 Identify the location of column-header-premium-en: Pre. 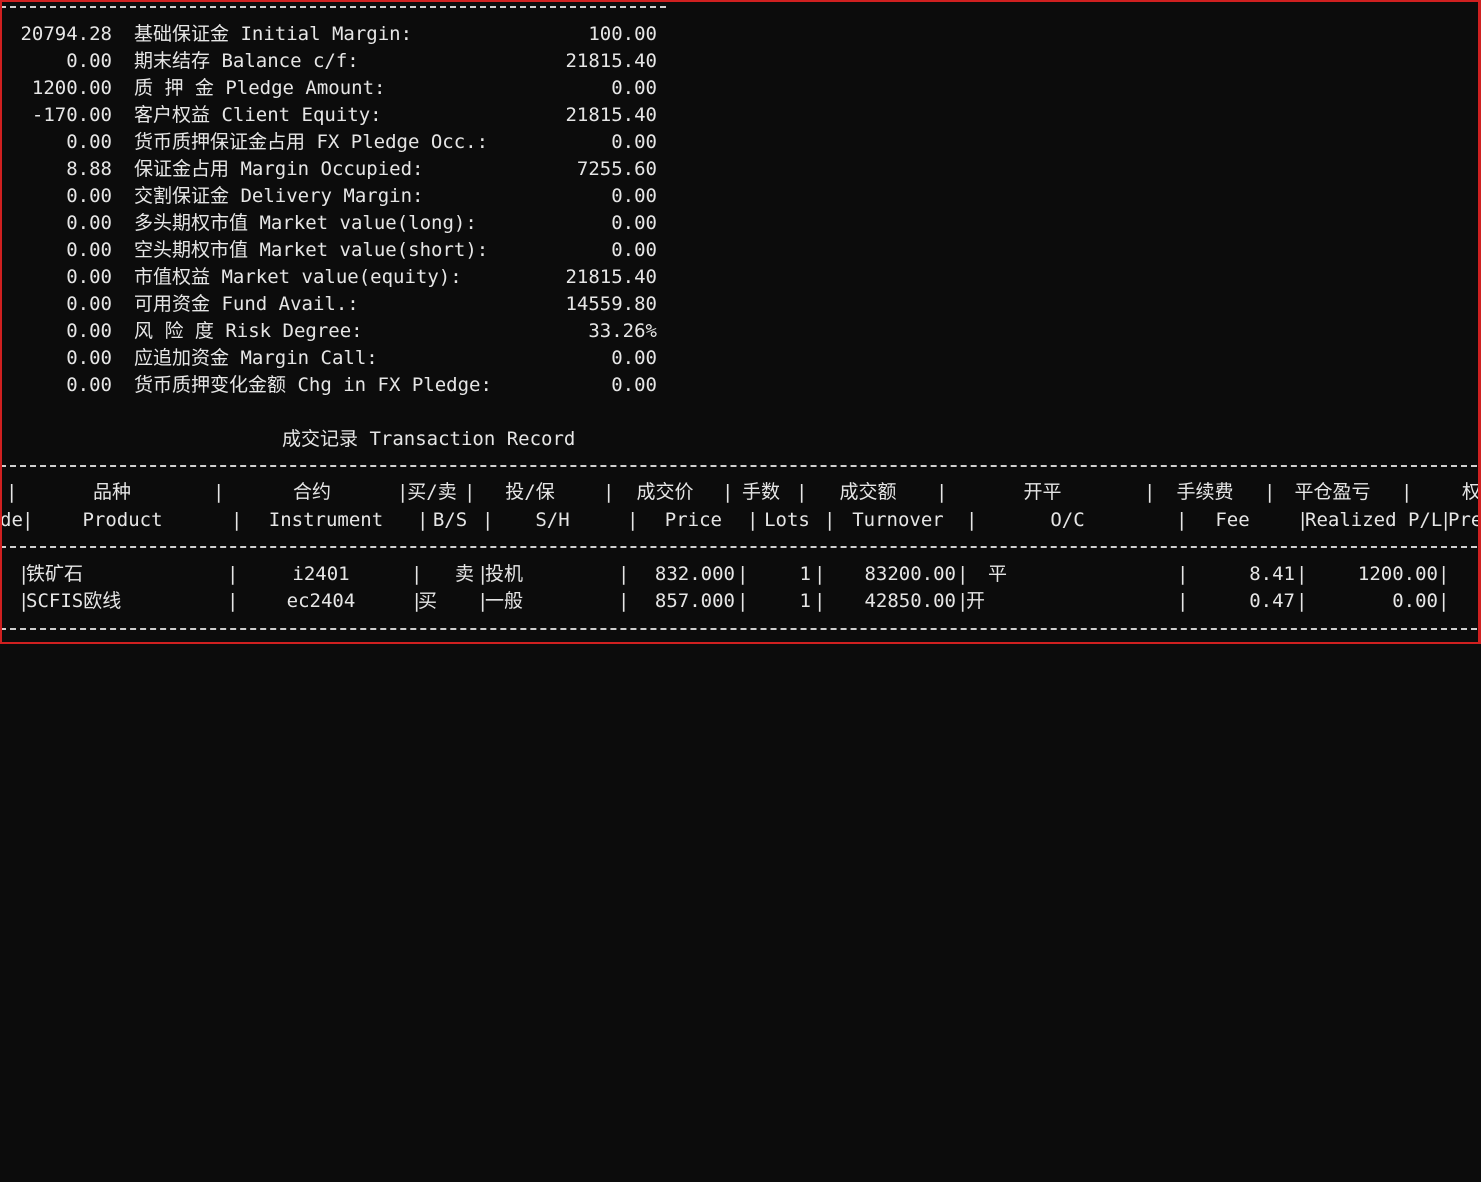
(1464, 520).